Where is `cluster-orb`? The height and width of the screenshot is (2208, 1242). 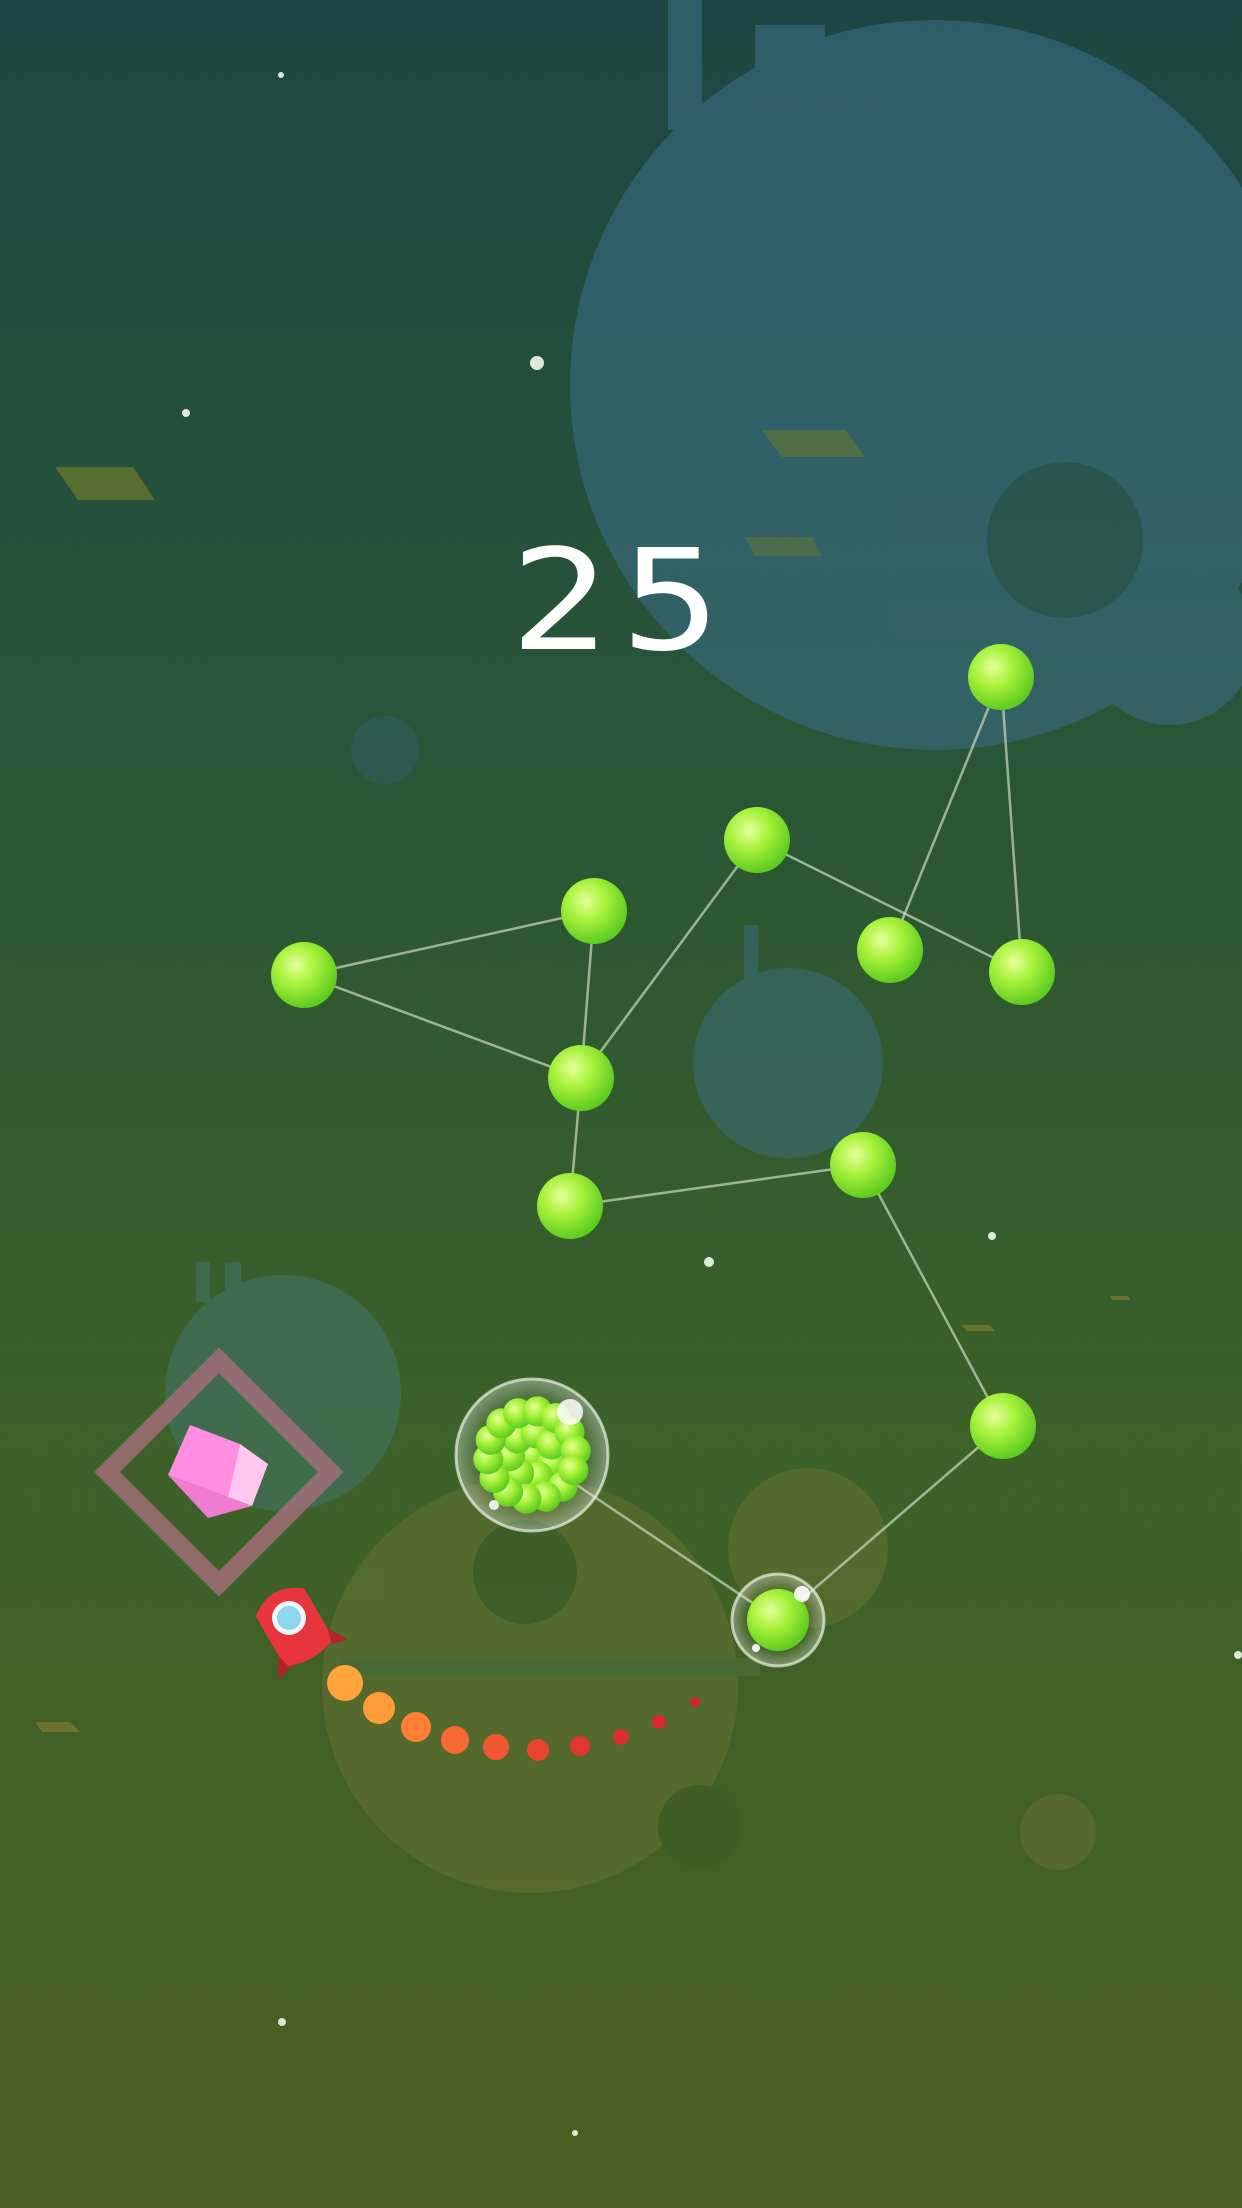
cluster-orb is located at coordinates (573, 1470).